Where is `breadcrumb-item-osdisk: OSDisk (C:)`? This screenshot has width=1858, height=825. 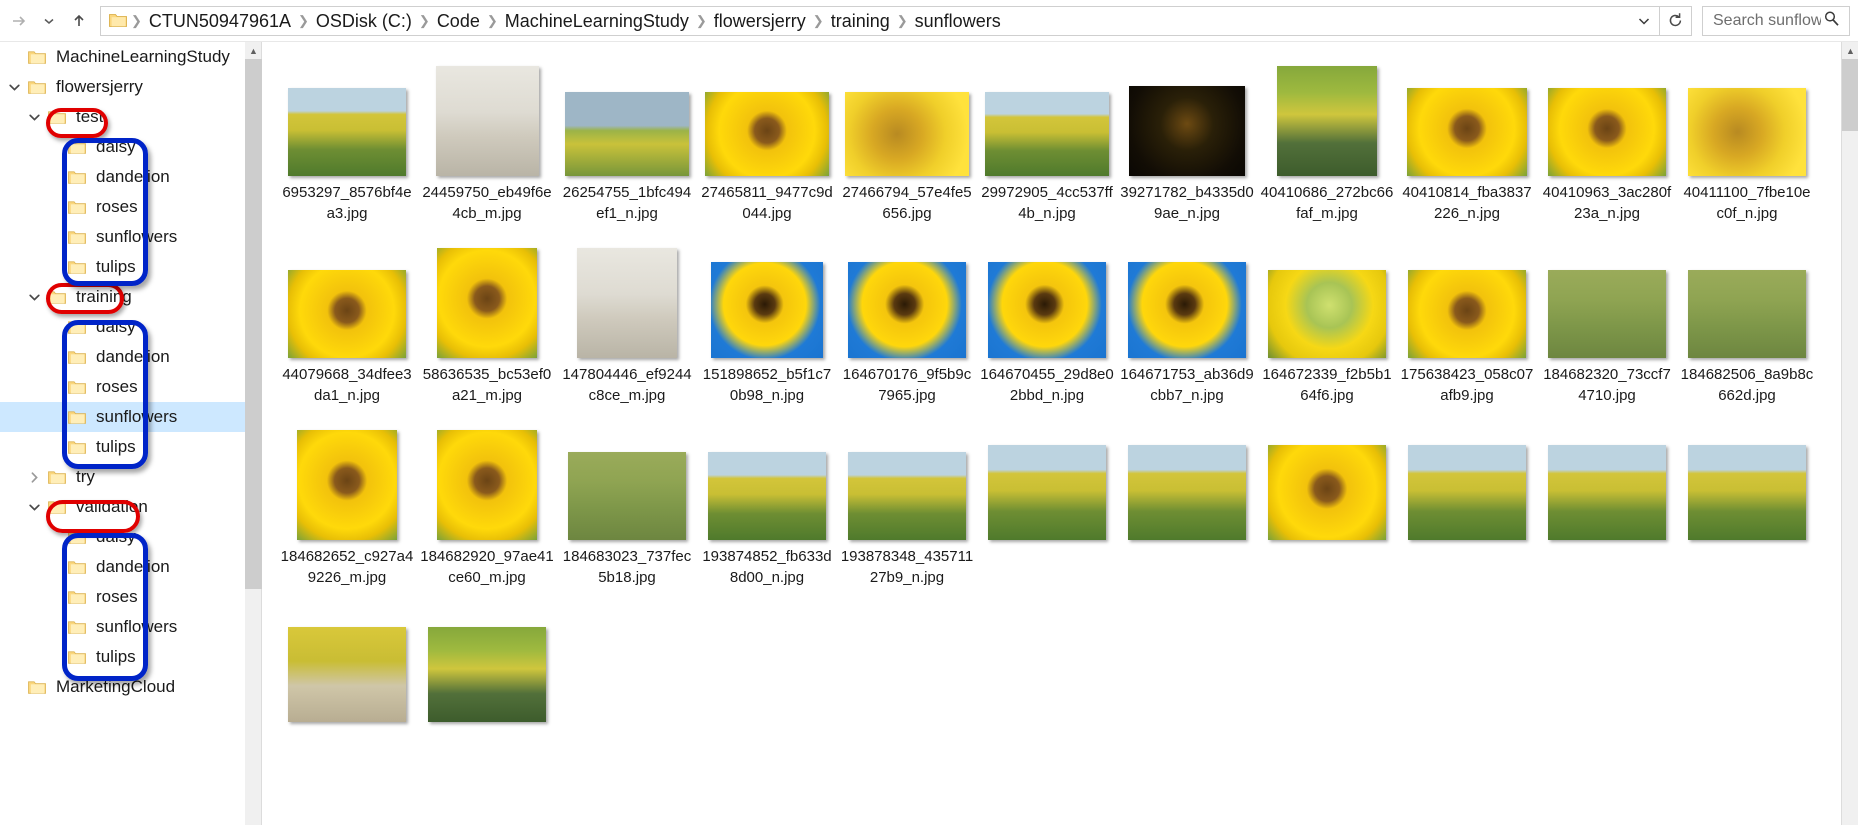 breadcrumb-item-osdisk: OSDisk (C:) is located at coordinates (364, 21).